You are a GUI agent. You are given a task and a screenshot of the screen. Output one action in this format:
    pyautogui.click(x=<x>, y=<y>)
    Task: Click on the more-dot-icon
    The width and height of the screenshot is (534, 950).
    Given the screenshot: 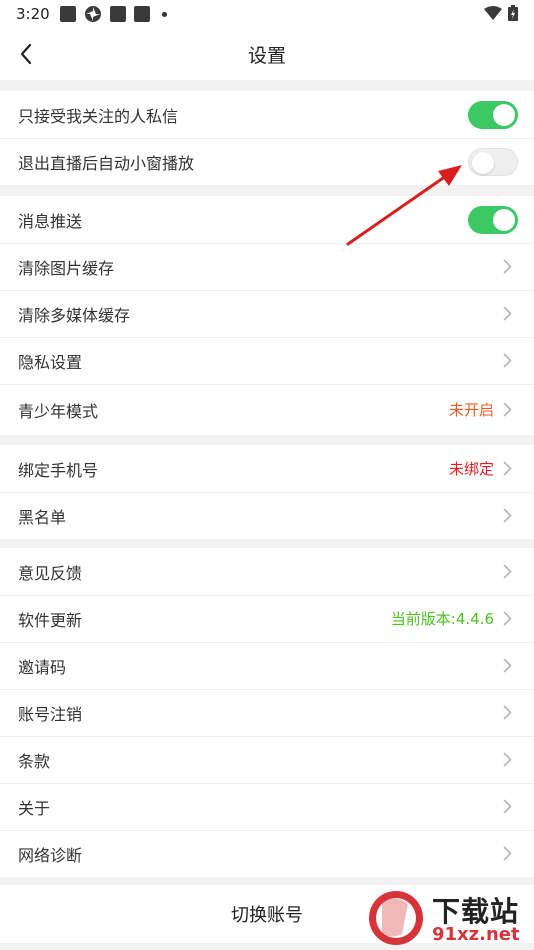 What is the action you would take?
    pyautogui.click(x=164, y=14)
    